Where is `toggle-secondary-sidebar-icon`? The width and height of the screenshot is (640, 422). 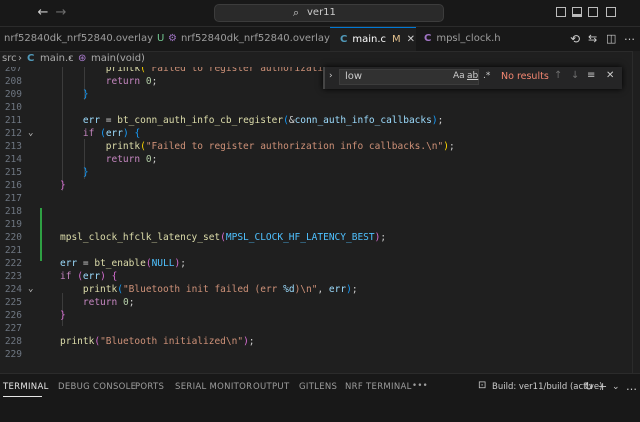
toggle-secondary-sidebar-icon is located at coordinates (593, 12).